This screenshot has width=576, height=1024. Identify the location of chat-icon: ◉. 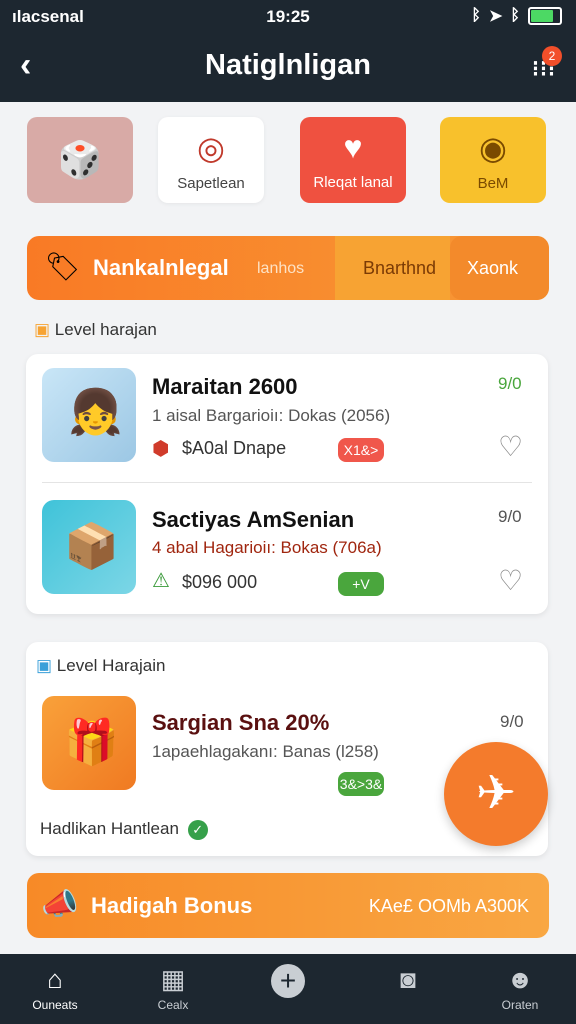
(493, 147).